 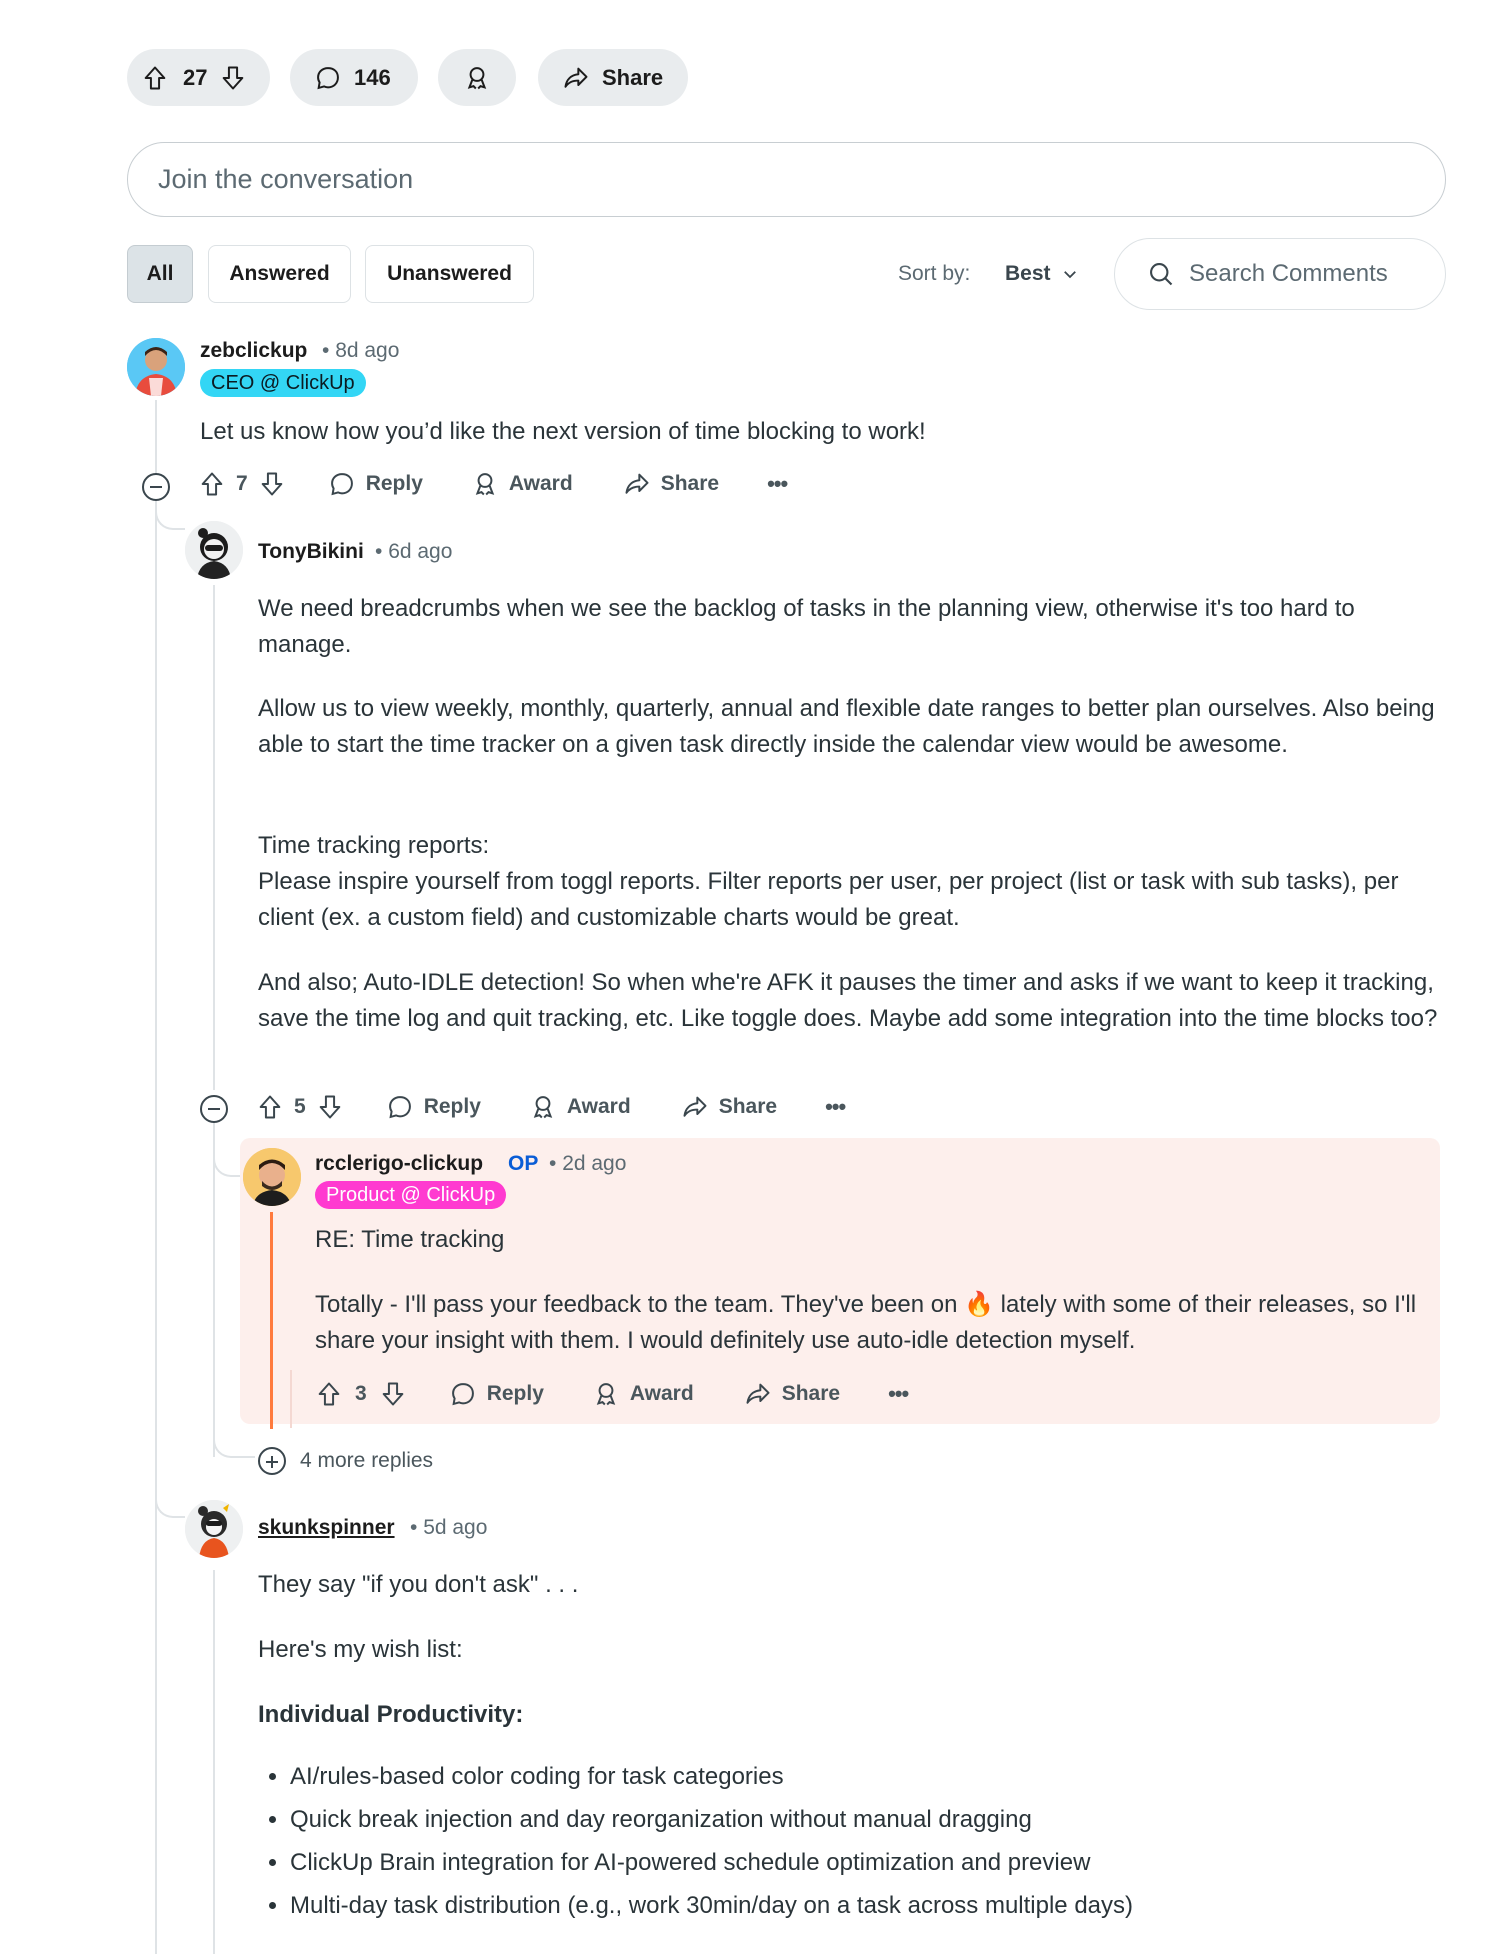 I want to click on search-placeholder: Search Comments, so click(x=1288, y=273).